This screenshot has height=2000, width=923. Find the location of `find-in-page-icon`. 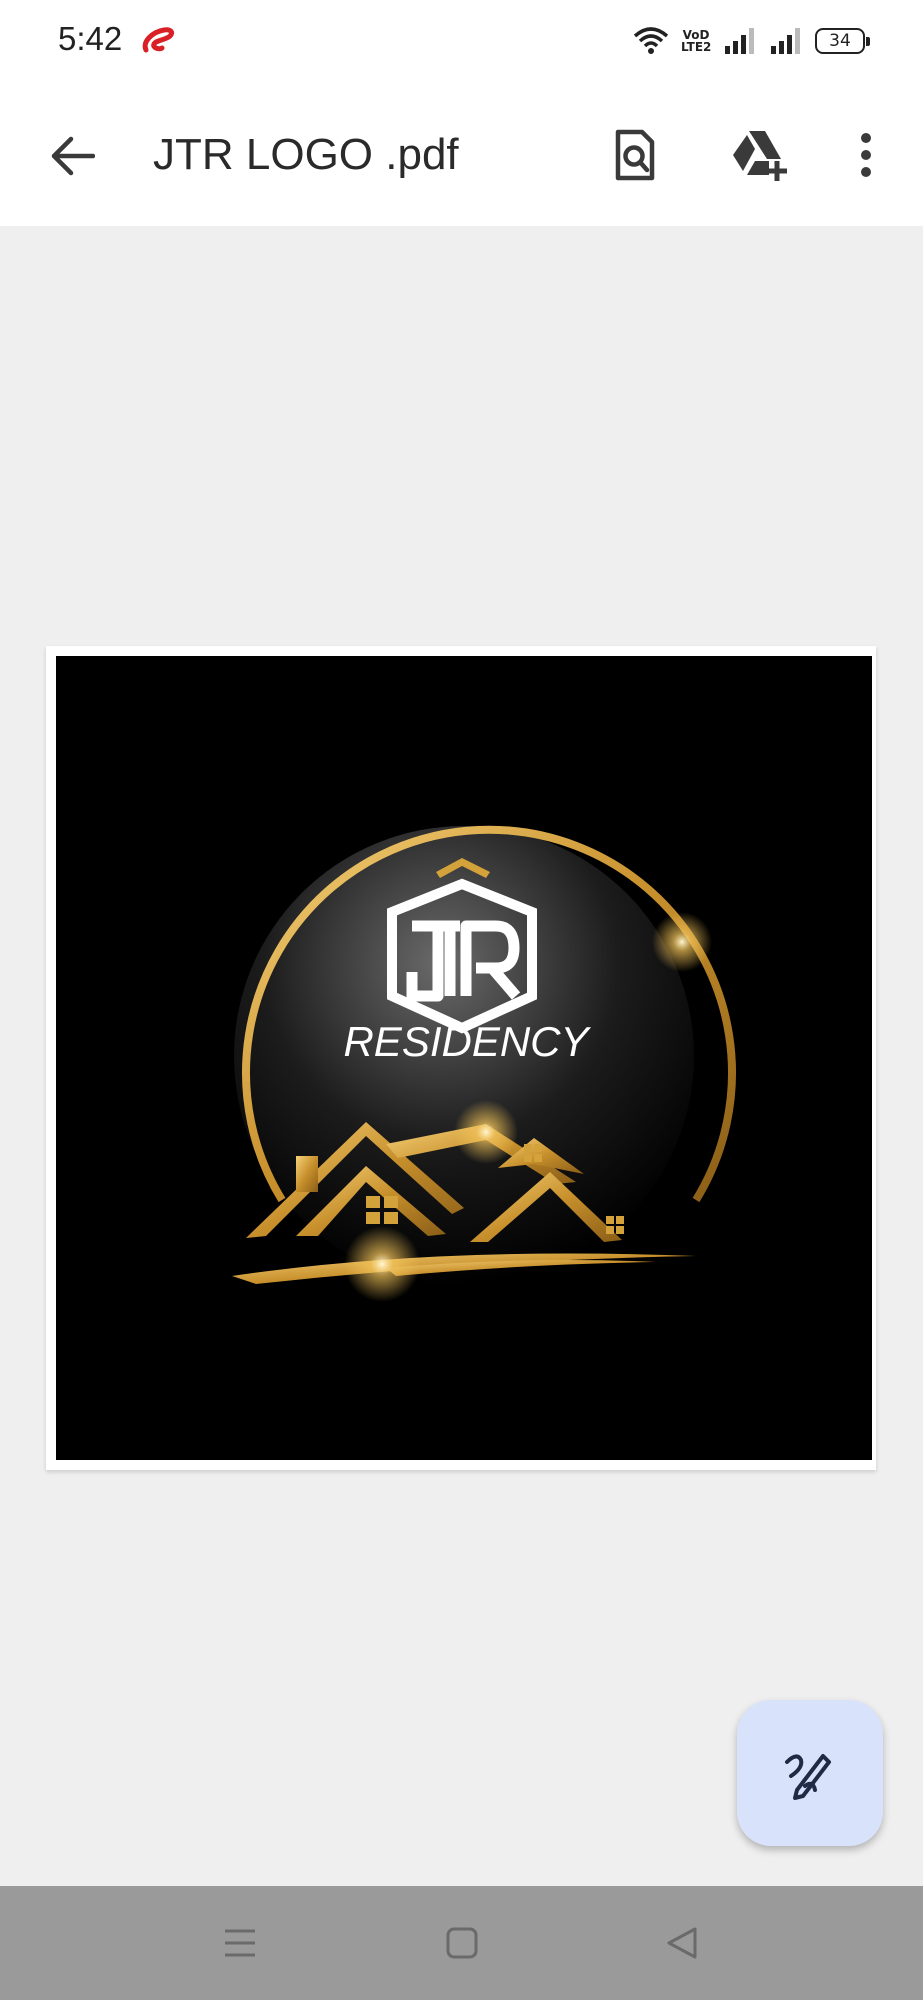

find-in-page-icon is located at coordinates (635, 155).